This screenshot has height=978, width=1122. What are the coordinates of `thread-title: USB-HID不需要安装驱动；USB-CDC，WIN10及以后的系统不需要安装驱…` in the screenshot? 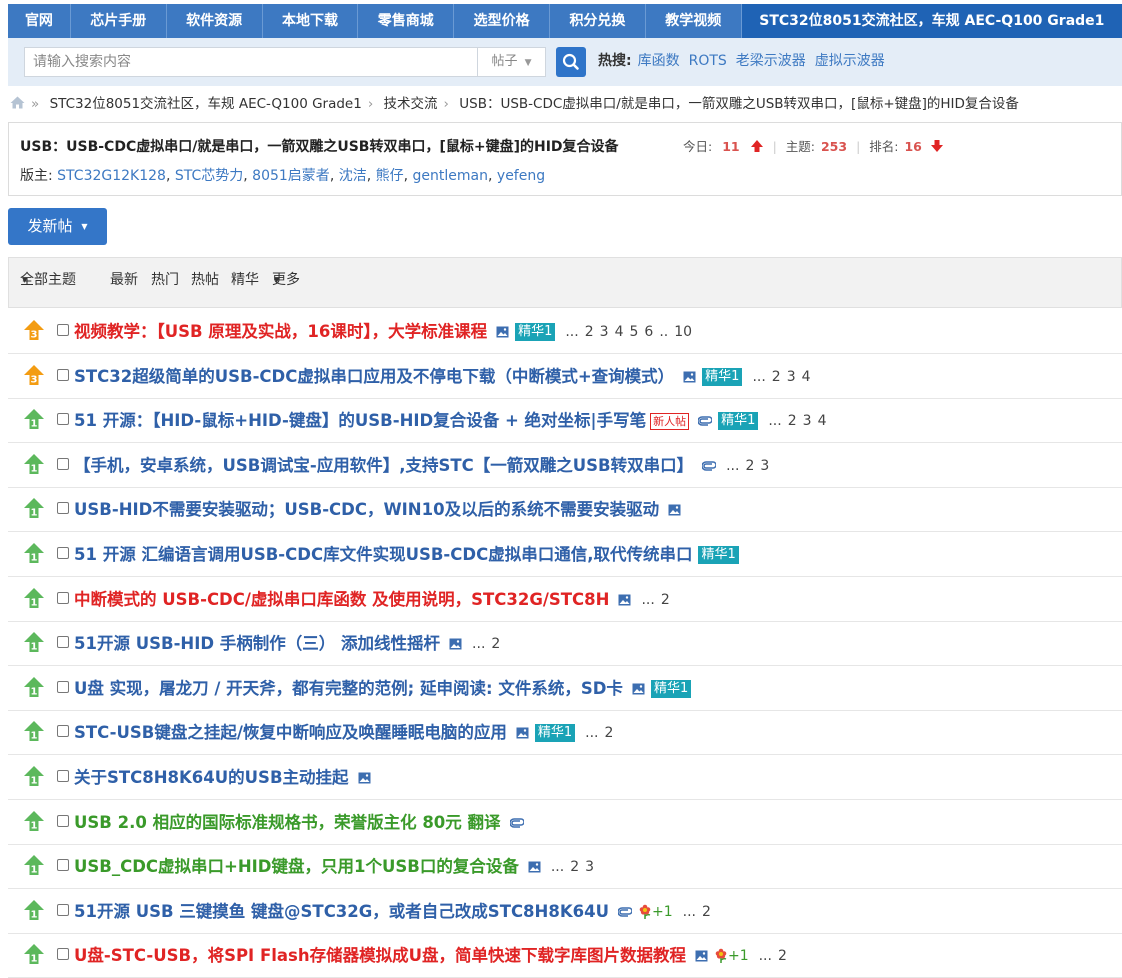 It's located at (366, 510).